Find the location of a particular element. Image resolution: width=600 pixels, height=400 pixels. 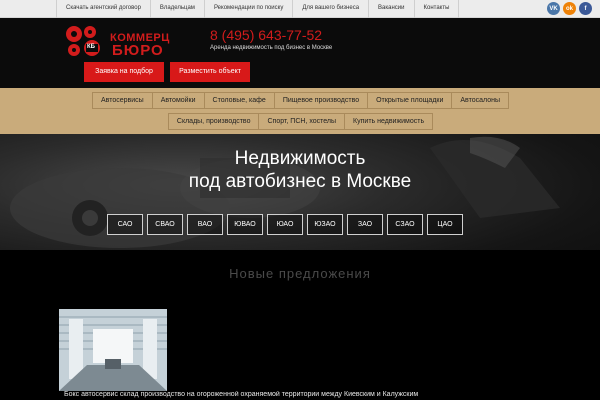

new-offers-title: Новые предложения is located at coordinates (300, 273).